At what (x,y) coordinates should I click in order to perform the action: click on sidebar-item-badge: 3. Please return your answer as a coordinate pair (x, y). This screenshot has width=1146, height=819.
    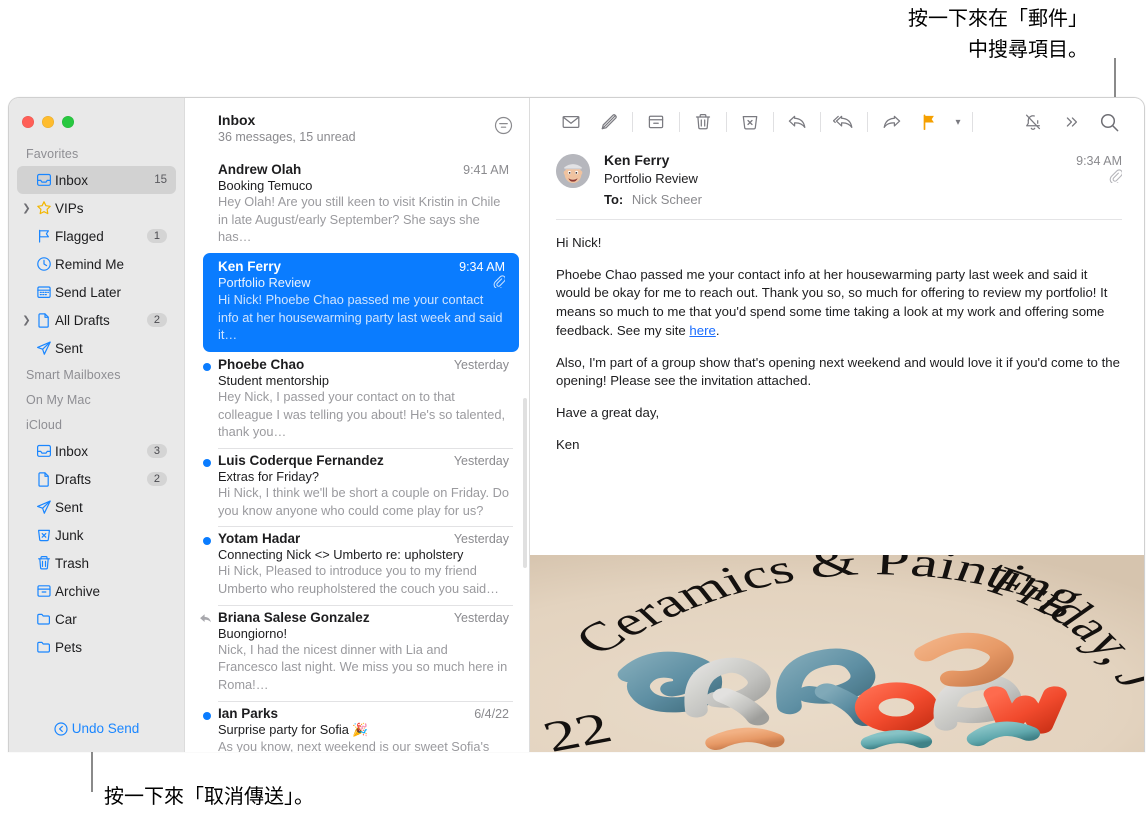
    Looking at the image, I should click on (156, 451).